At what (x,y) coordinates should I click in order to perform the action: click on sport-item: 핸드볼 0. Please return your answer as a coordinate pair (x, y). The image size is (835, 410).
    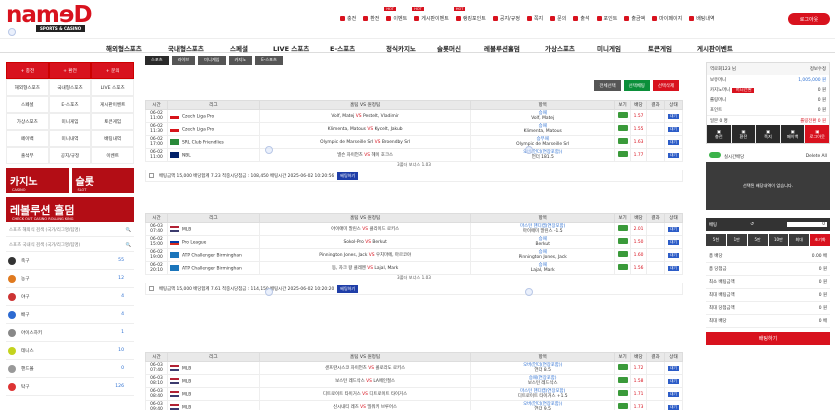
    Looking at the image, I should click on (70, 369).